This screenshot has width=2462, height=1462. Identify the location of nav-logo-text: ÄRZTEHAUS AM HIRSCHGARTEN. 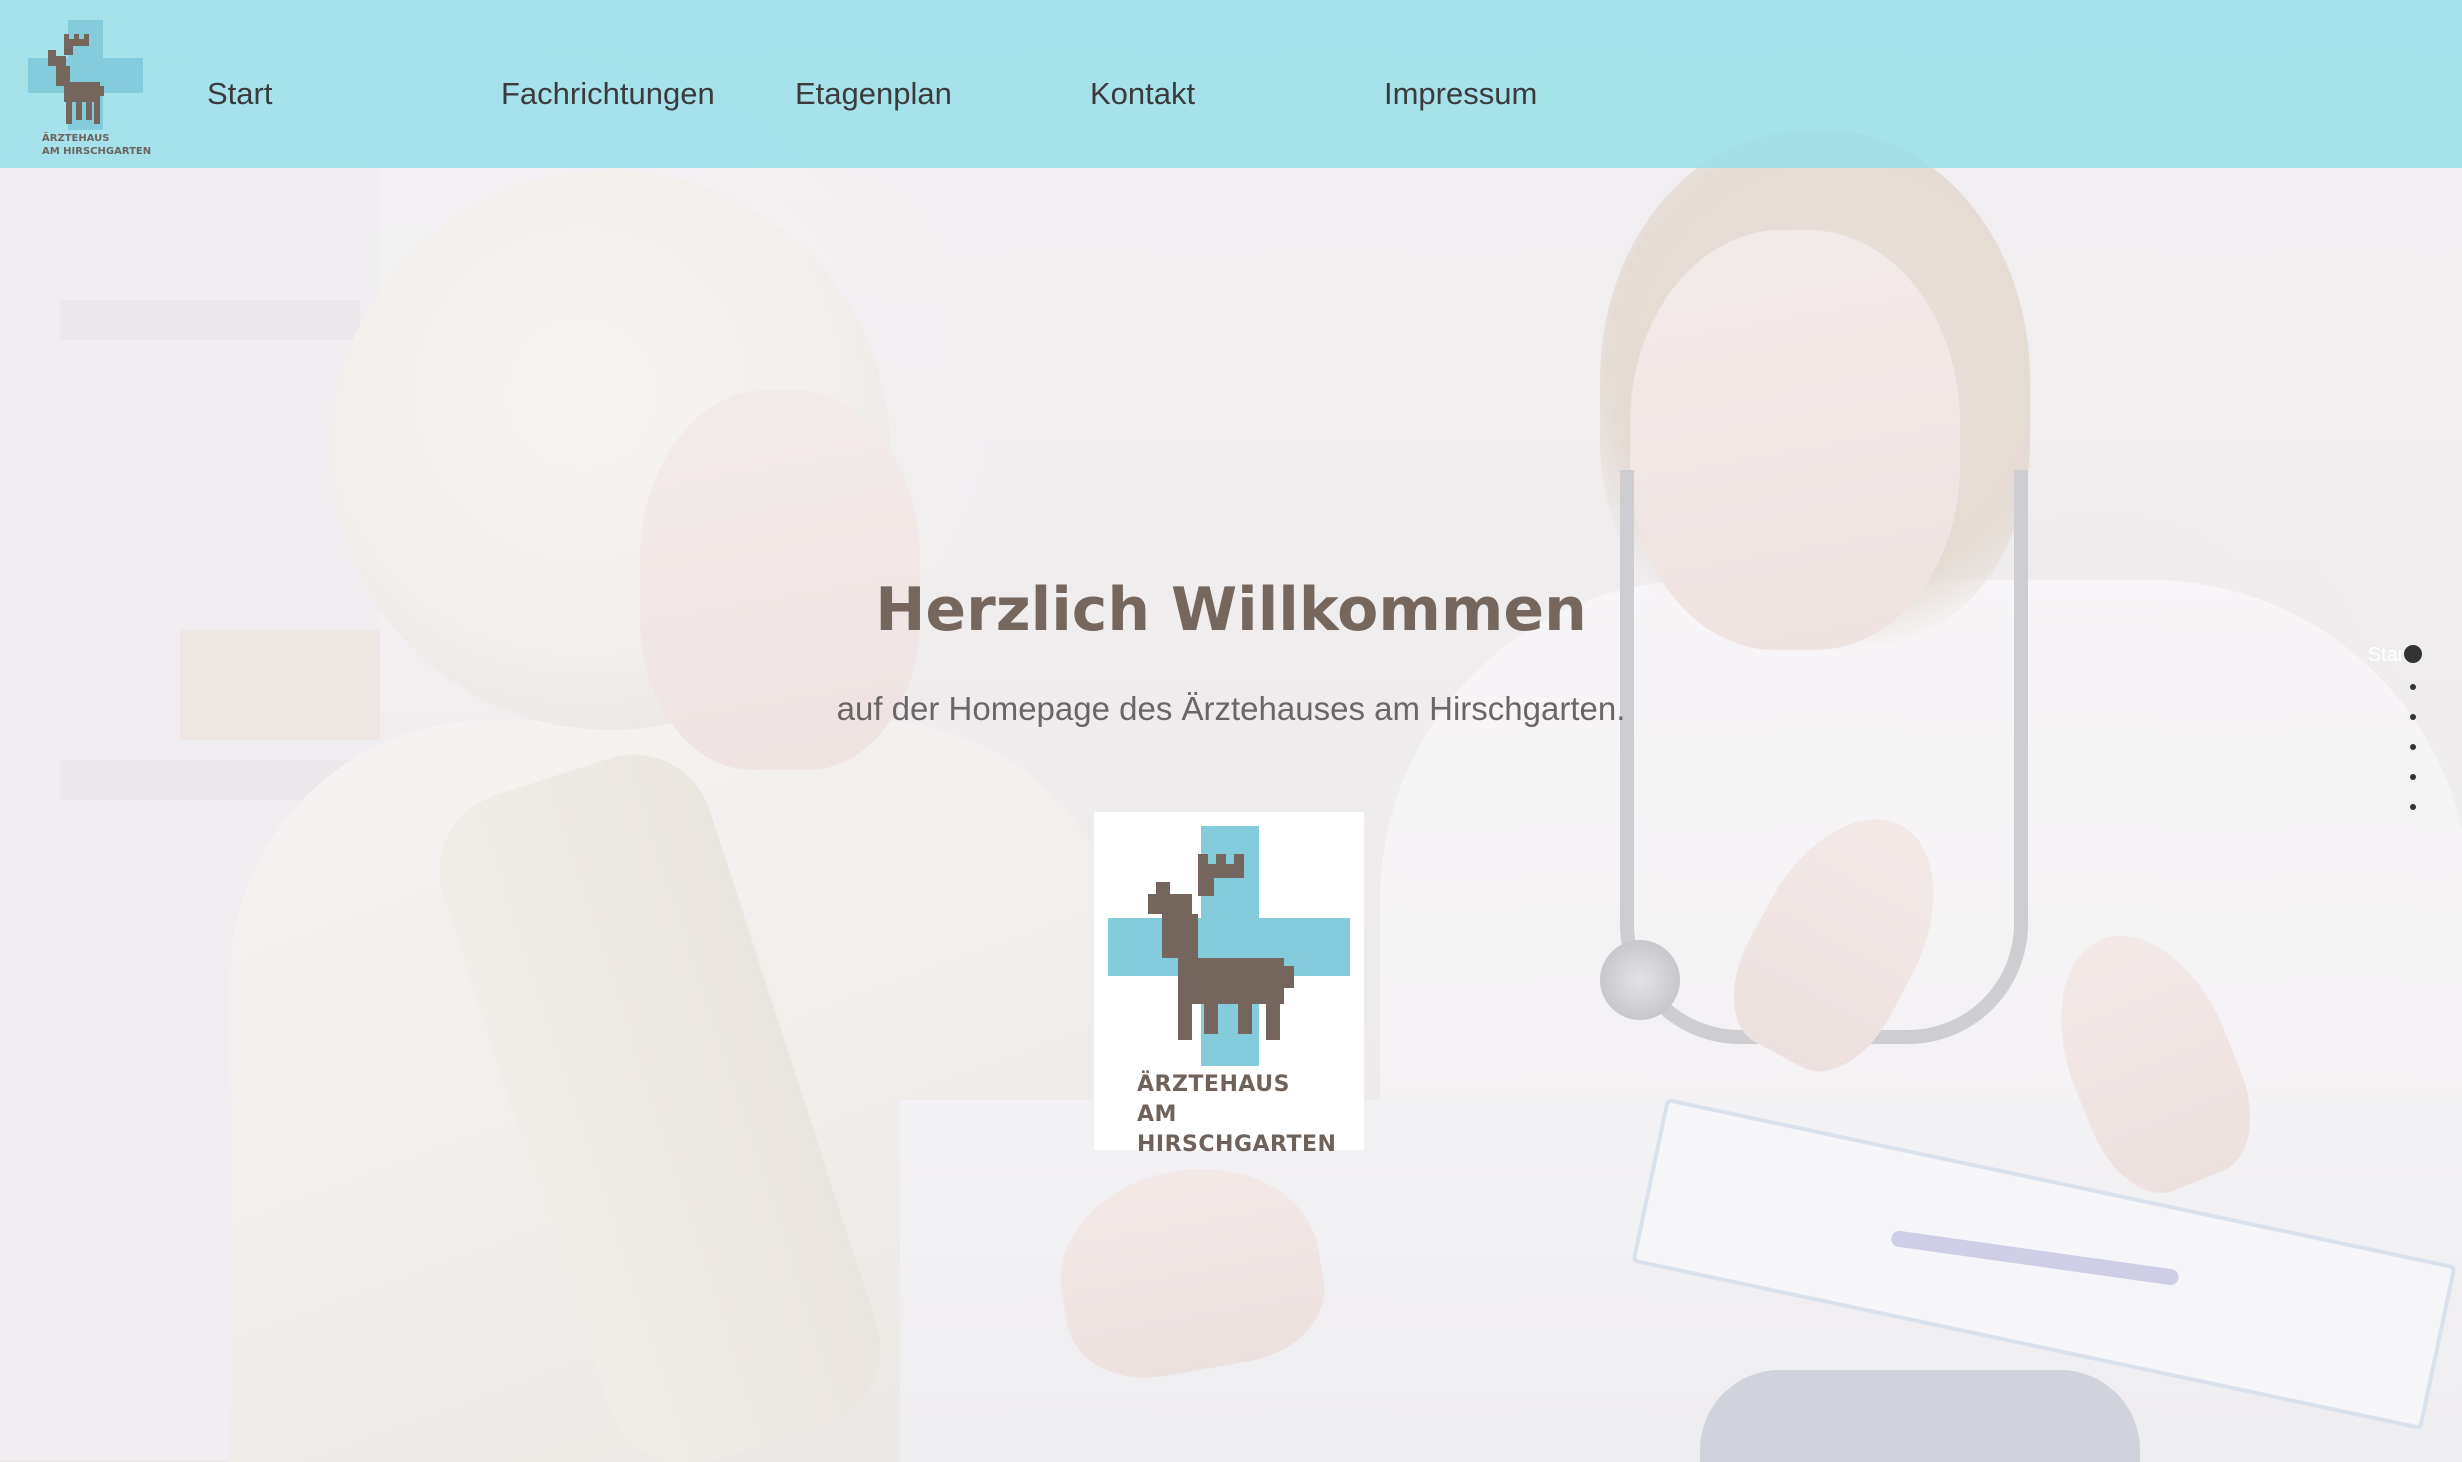
(97, 145).